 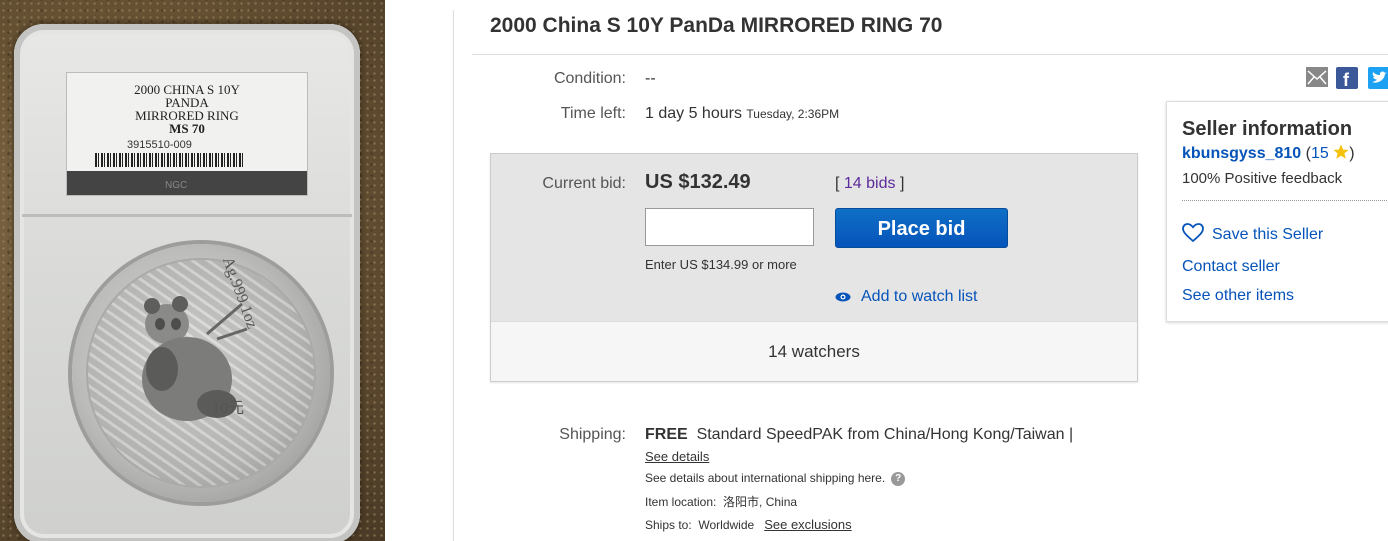 I want to click on gallery-divider, so click(x=453, y=275).